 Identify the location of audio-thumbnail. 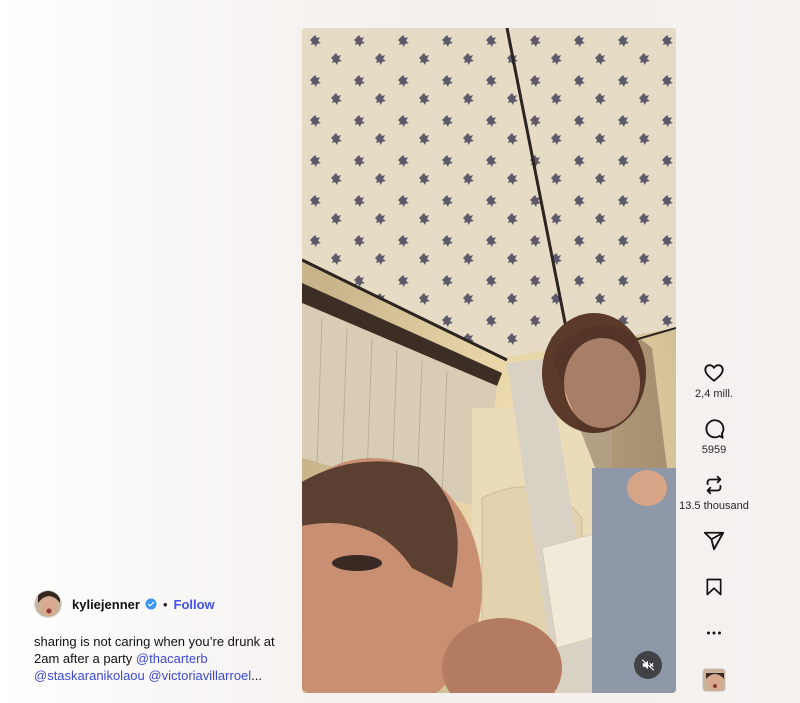
(714, 680).